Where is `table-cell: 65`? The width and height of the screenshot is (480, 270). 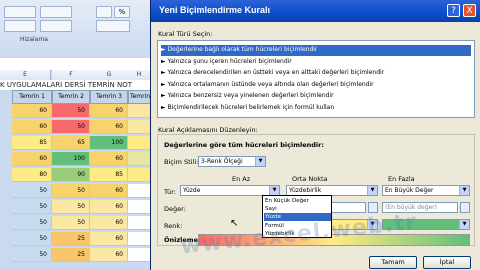
table-cell: 65 is located at coordinates (71, 143).